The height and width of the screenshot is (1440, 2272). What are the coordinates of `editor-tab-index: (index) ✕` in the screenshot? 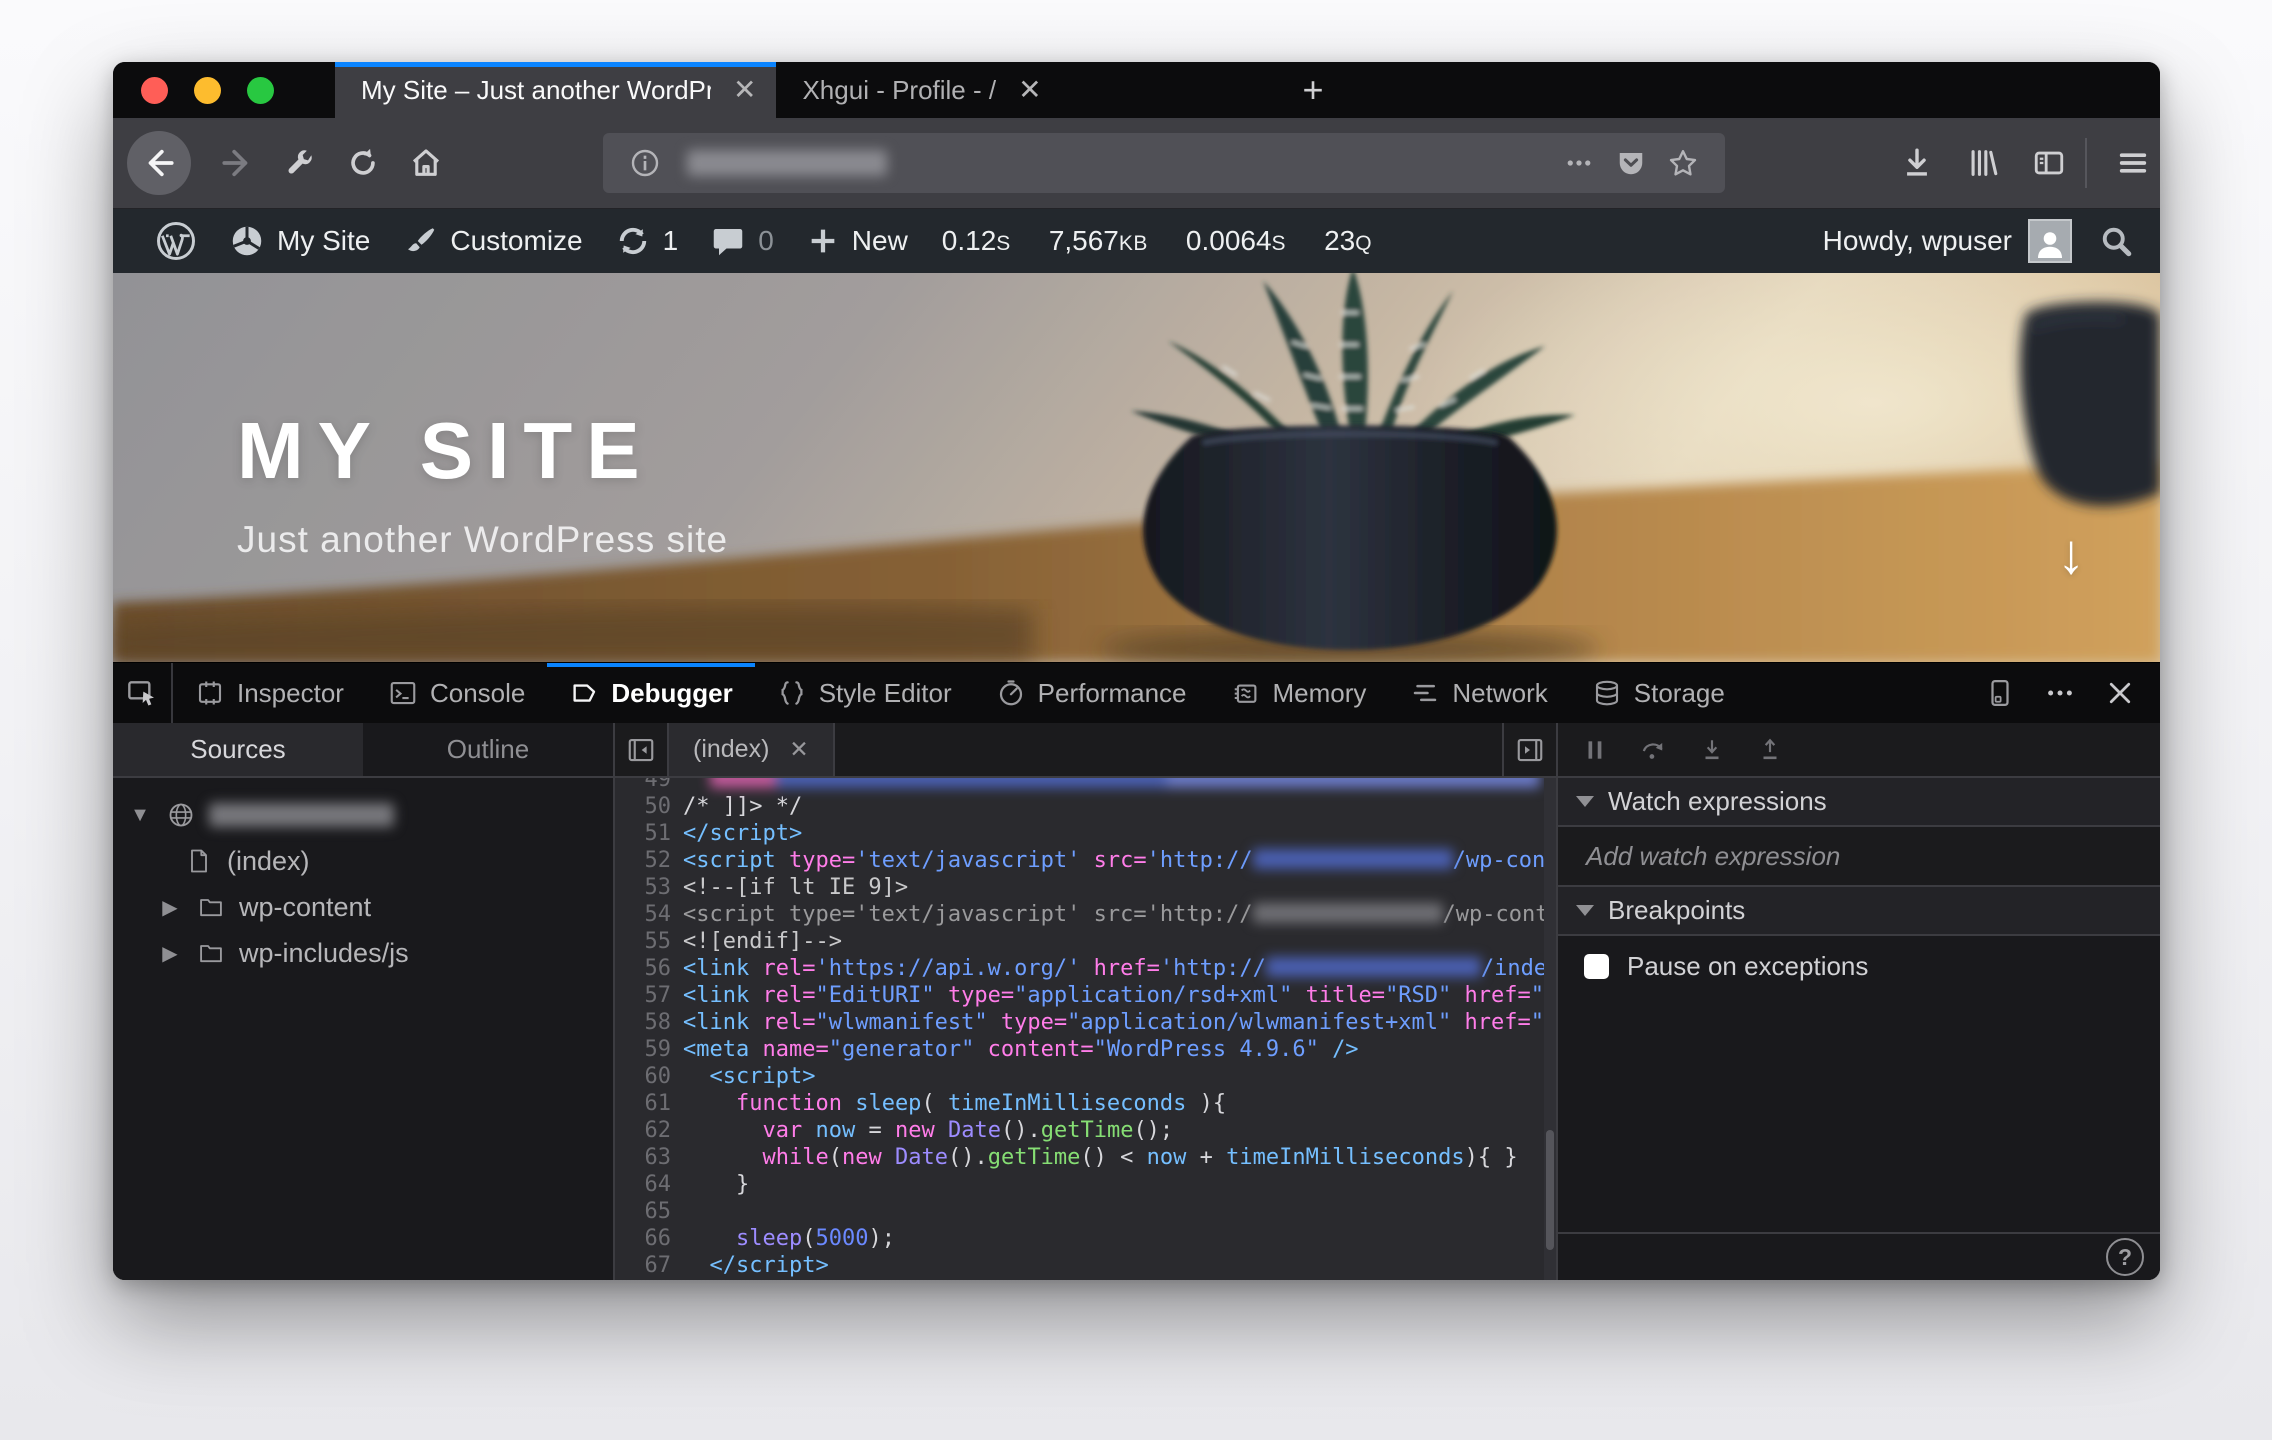 It's located at (752, 749).